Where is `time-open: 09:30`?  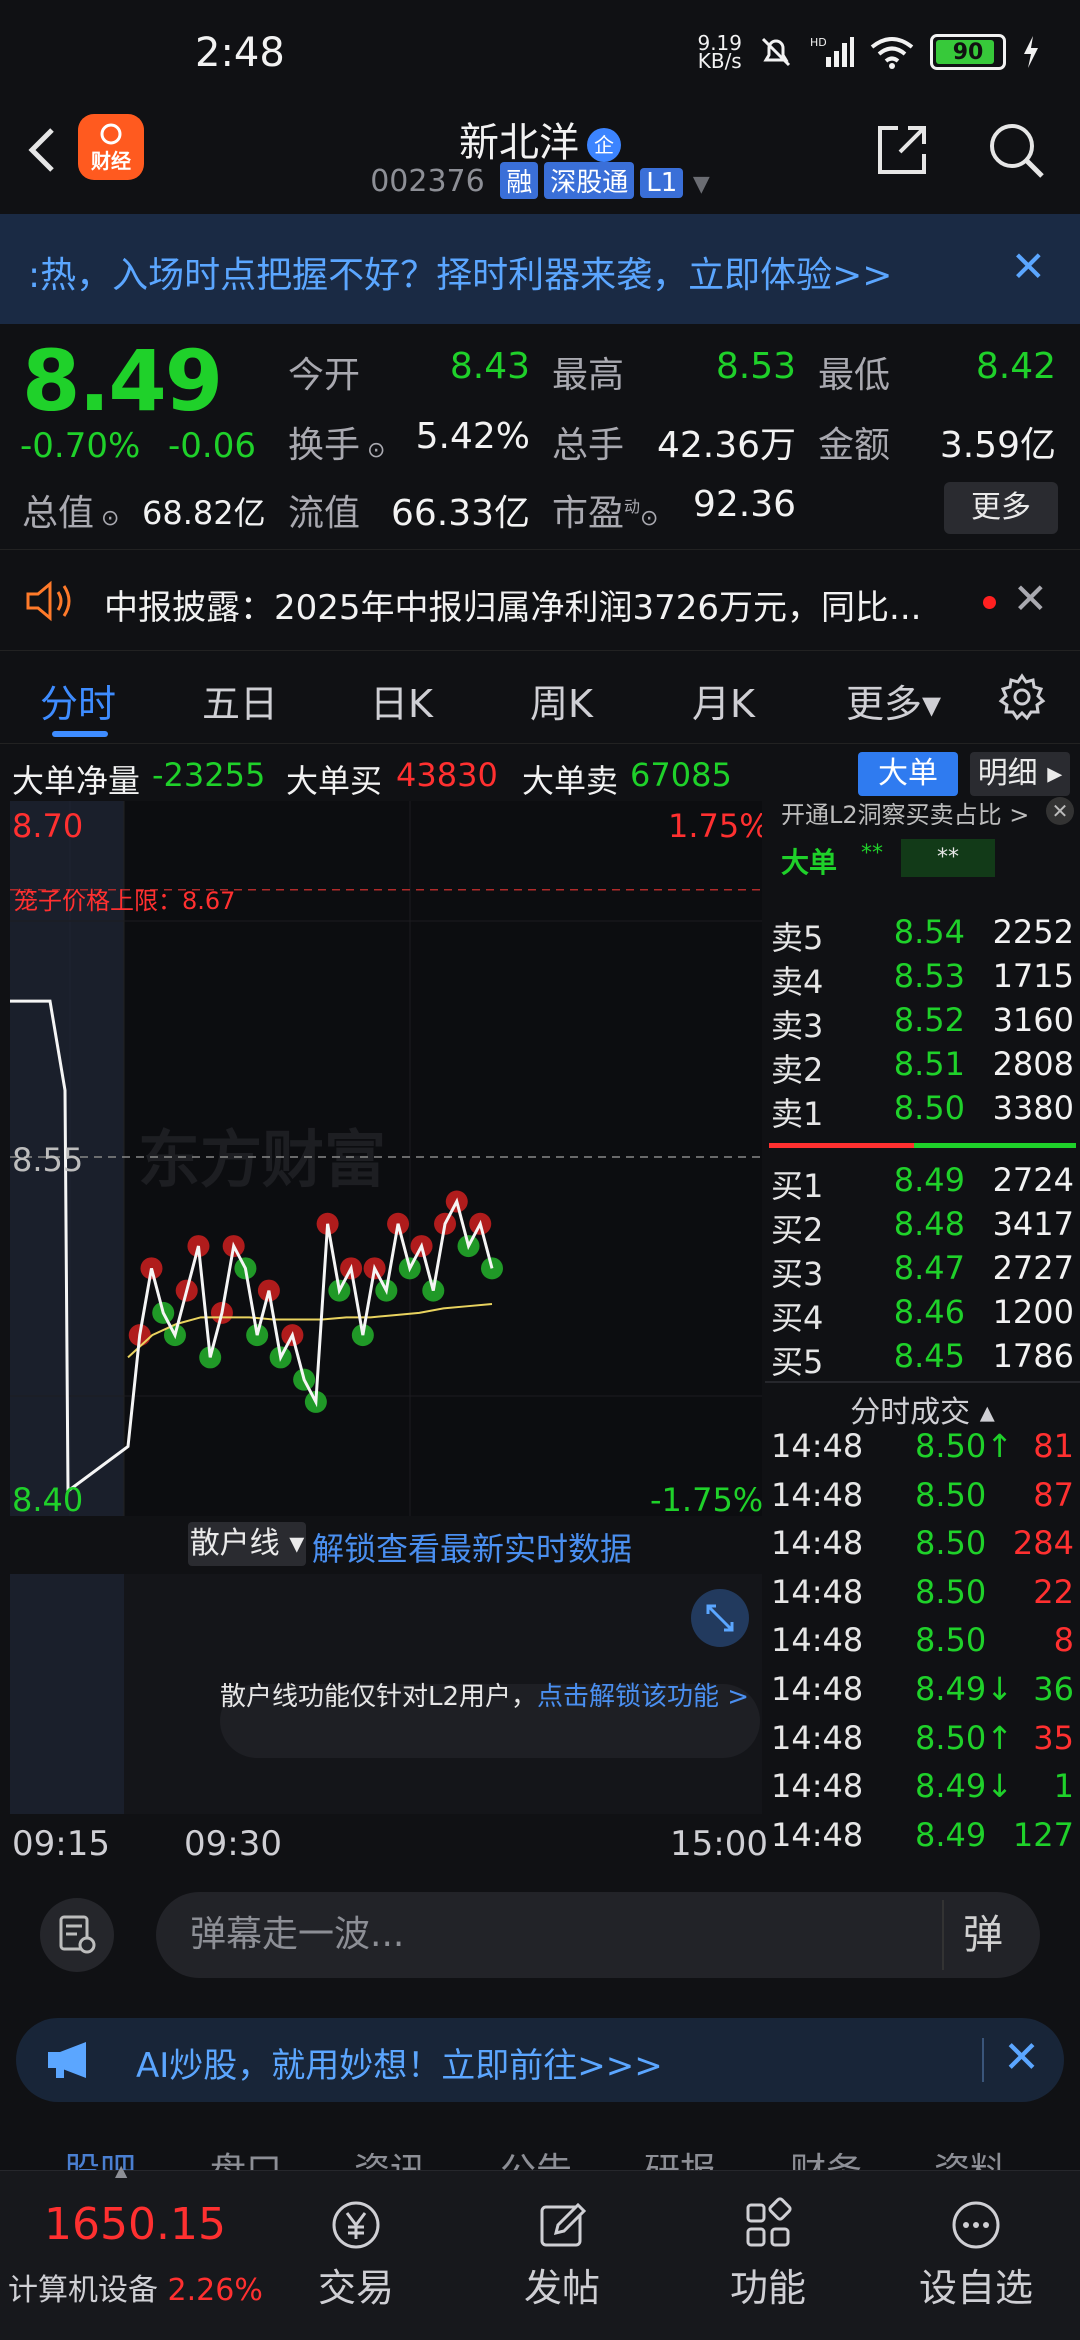 time-open: 09:30 is located at coordinates (233, 1844).